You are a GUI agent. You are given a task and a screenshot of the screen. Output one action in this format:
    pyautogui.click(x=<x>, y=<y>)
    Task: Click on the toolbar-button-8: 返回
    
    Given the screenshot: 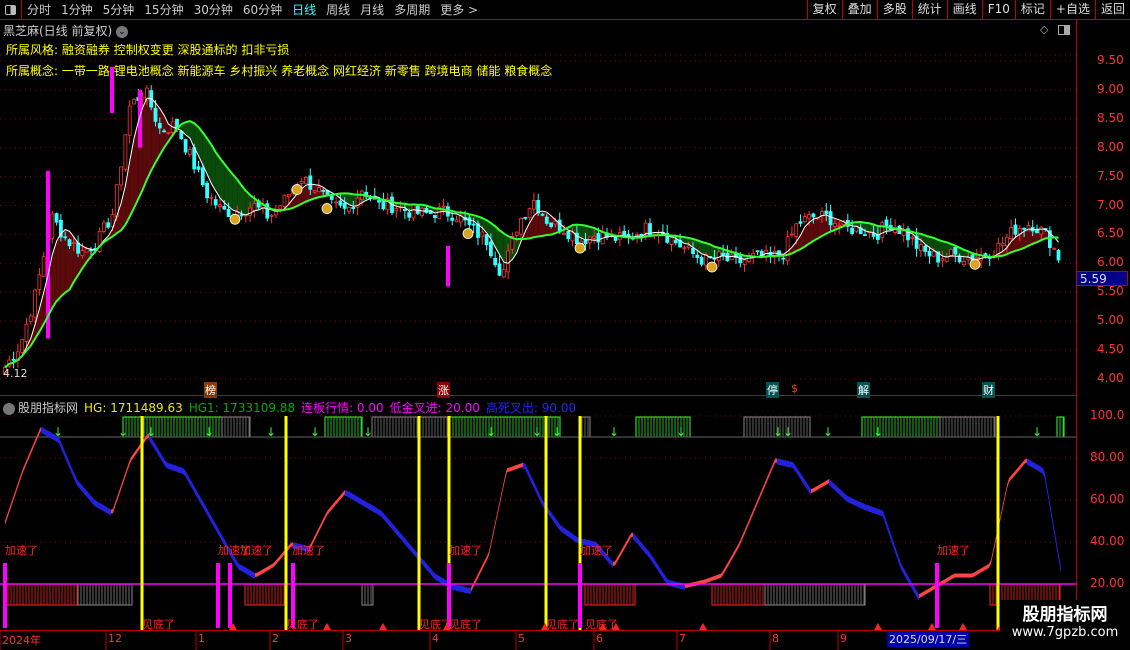 What is the action you would take?
    pyautogui.click(x=1112, y=9)
    